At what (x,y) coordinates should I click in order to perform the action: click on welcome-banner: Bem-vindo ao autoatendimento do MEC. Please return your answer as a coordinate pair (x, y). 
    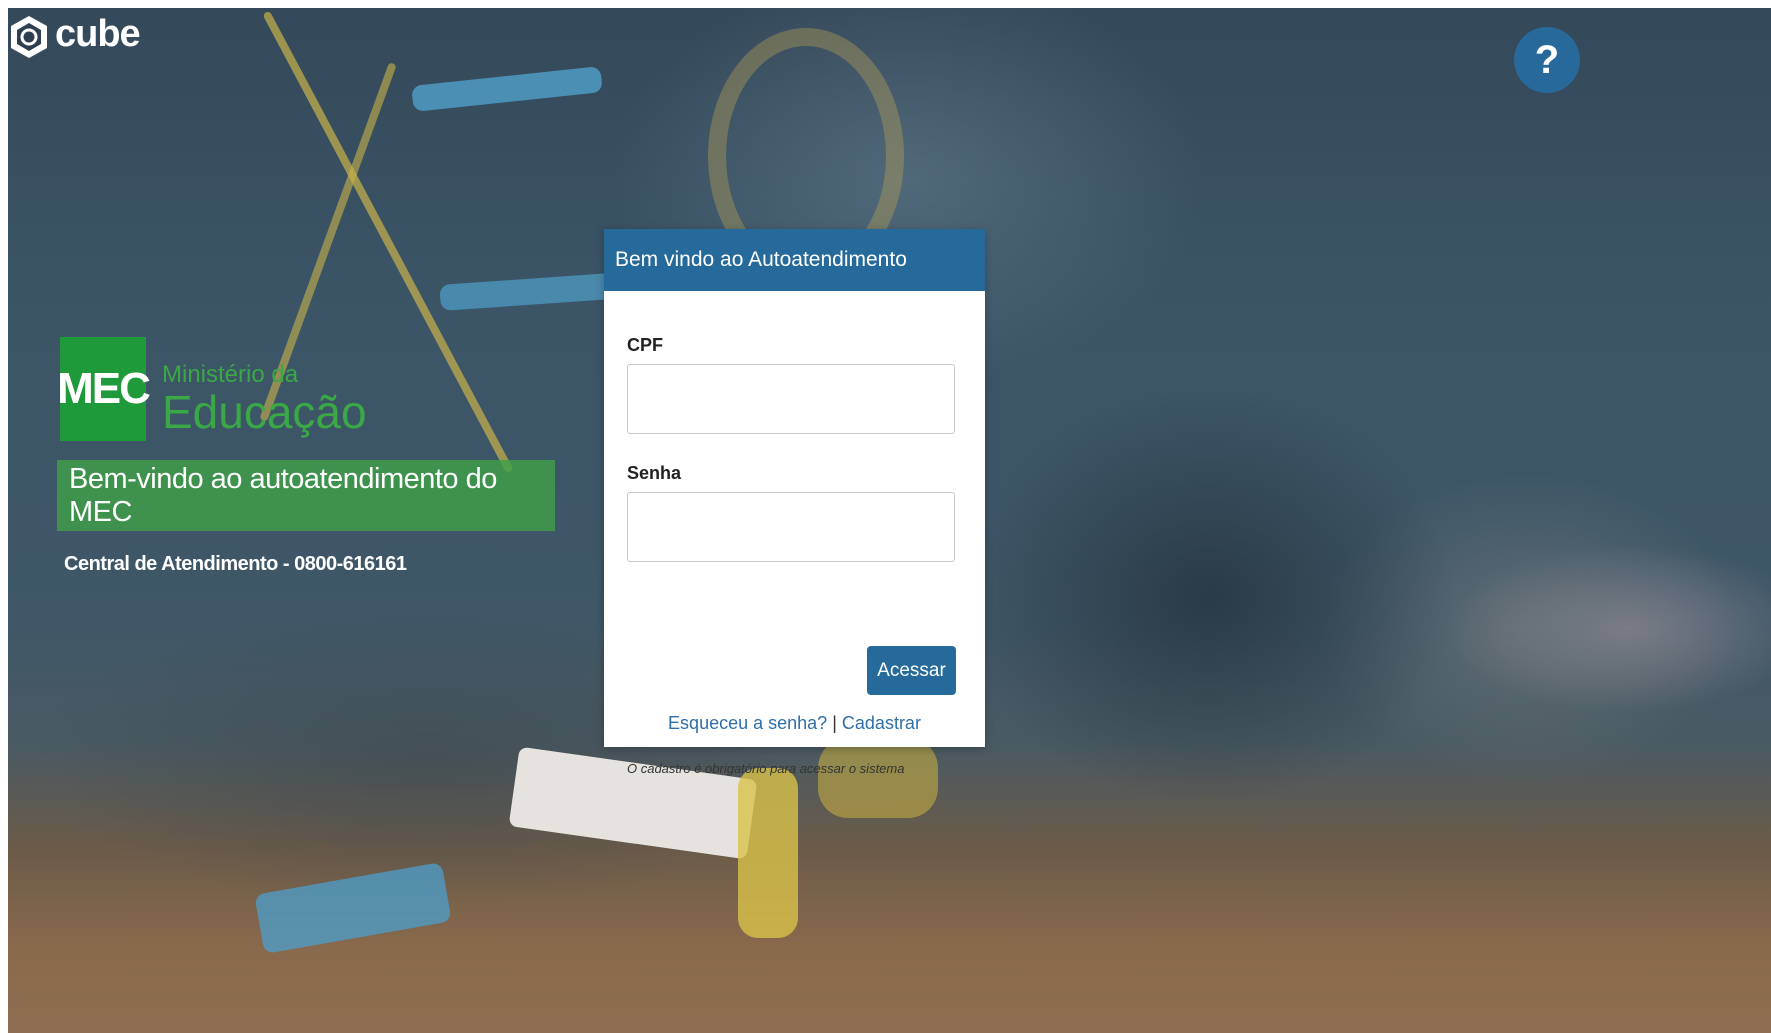
    Looking at the image, I should click on (306, 495).